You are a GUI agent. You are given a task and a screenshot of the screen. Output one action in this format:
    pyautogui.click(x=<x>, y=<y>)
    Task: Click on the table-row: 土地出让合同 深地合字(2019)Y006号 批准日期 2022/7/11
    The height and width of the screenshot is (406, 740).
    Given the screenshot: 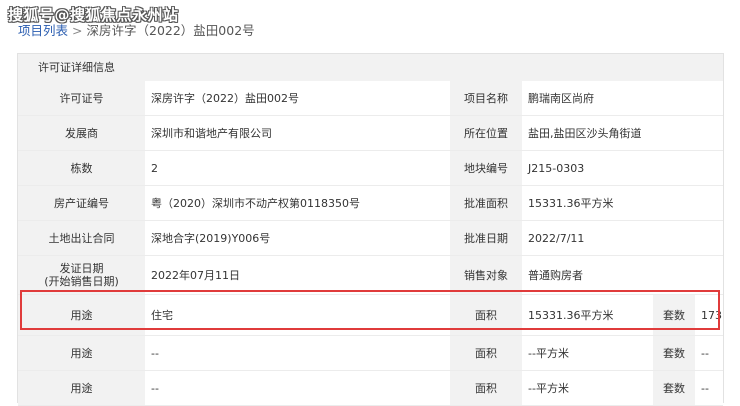 What is the action you would take?
    pyautogui.click(x=370, y=238)
    